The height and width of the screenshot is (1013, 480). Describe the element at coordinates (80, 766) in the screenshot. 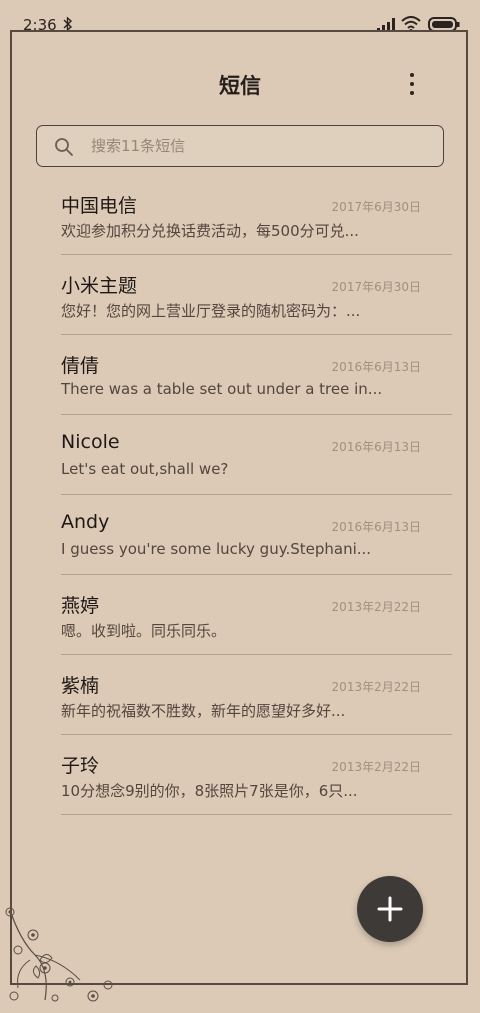

I see `message-sender: 子玲` at that location.